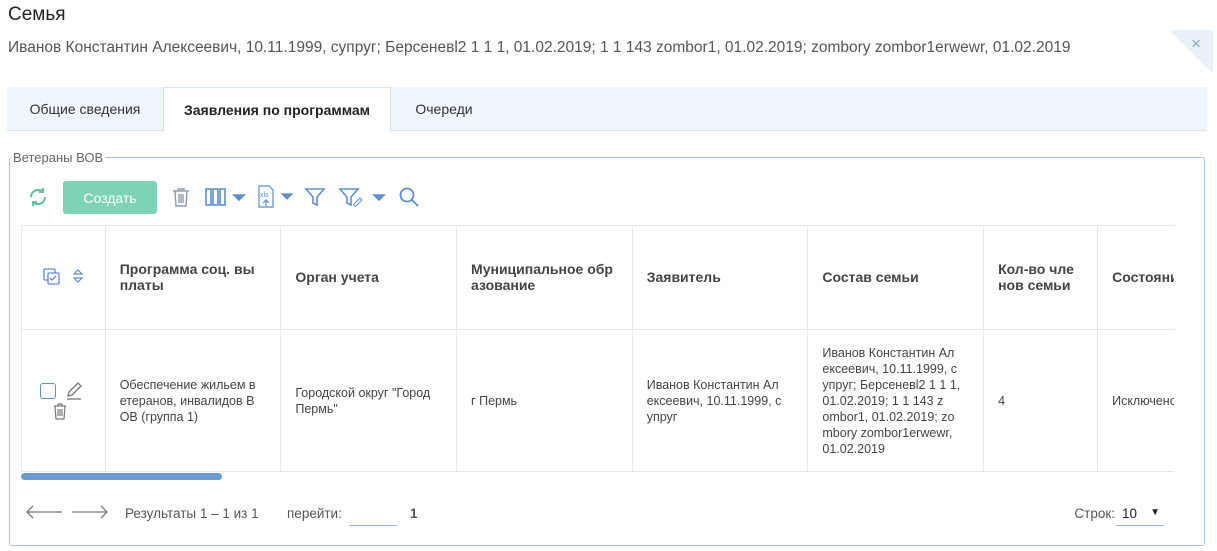  Describe the element at coordinates (315, 197) in the screenshot. I see `filter-icon` at that location.